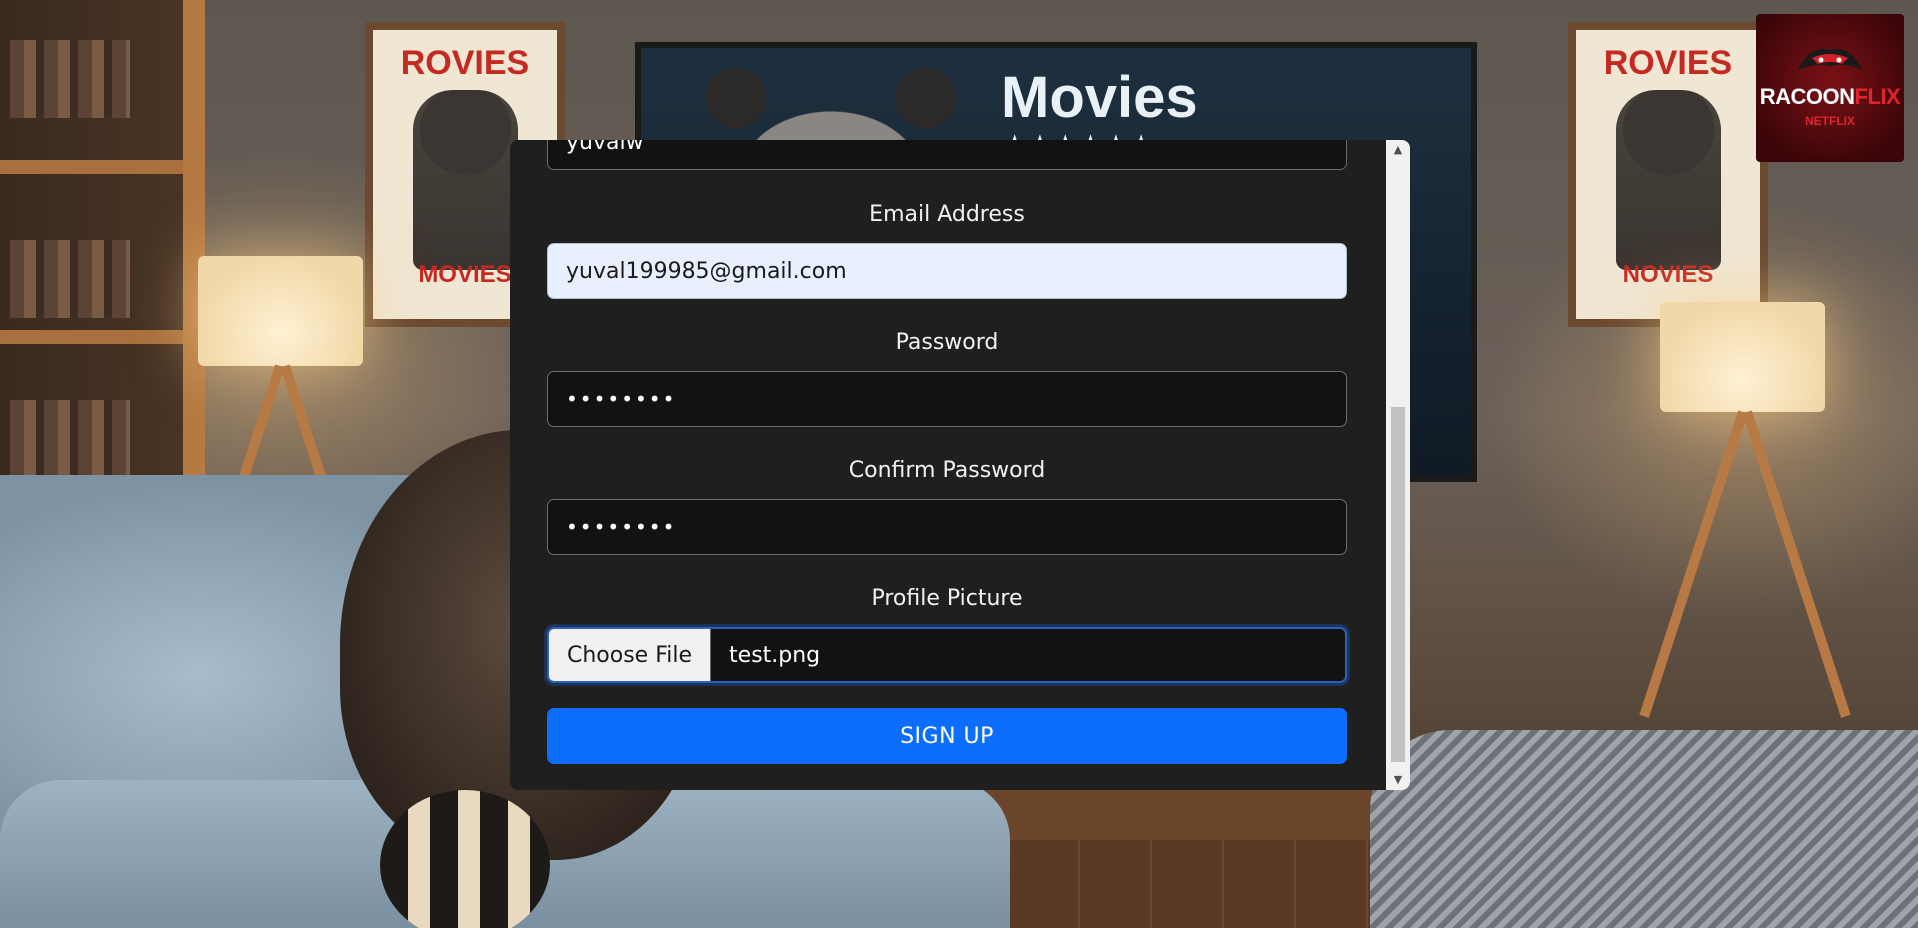 This screenshot has height=928, width=1918. I want to click on password-label: Password, so click(947, 342).